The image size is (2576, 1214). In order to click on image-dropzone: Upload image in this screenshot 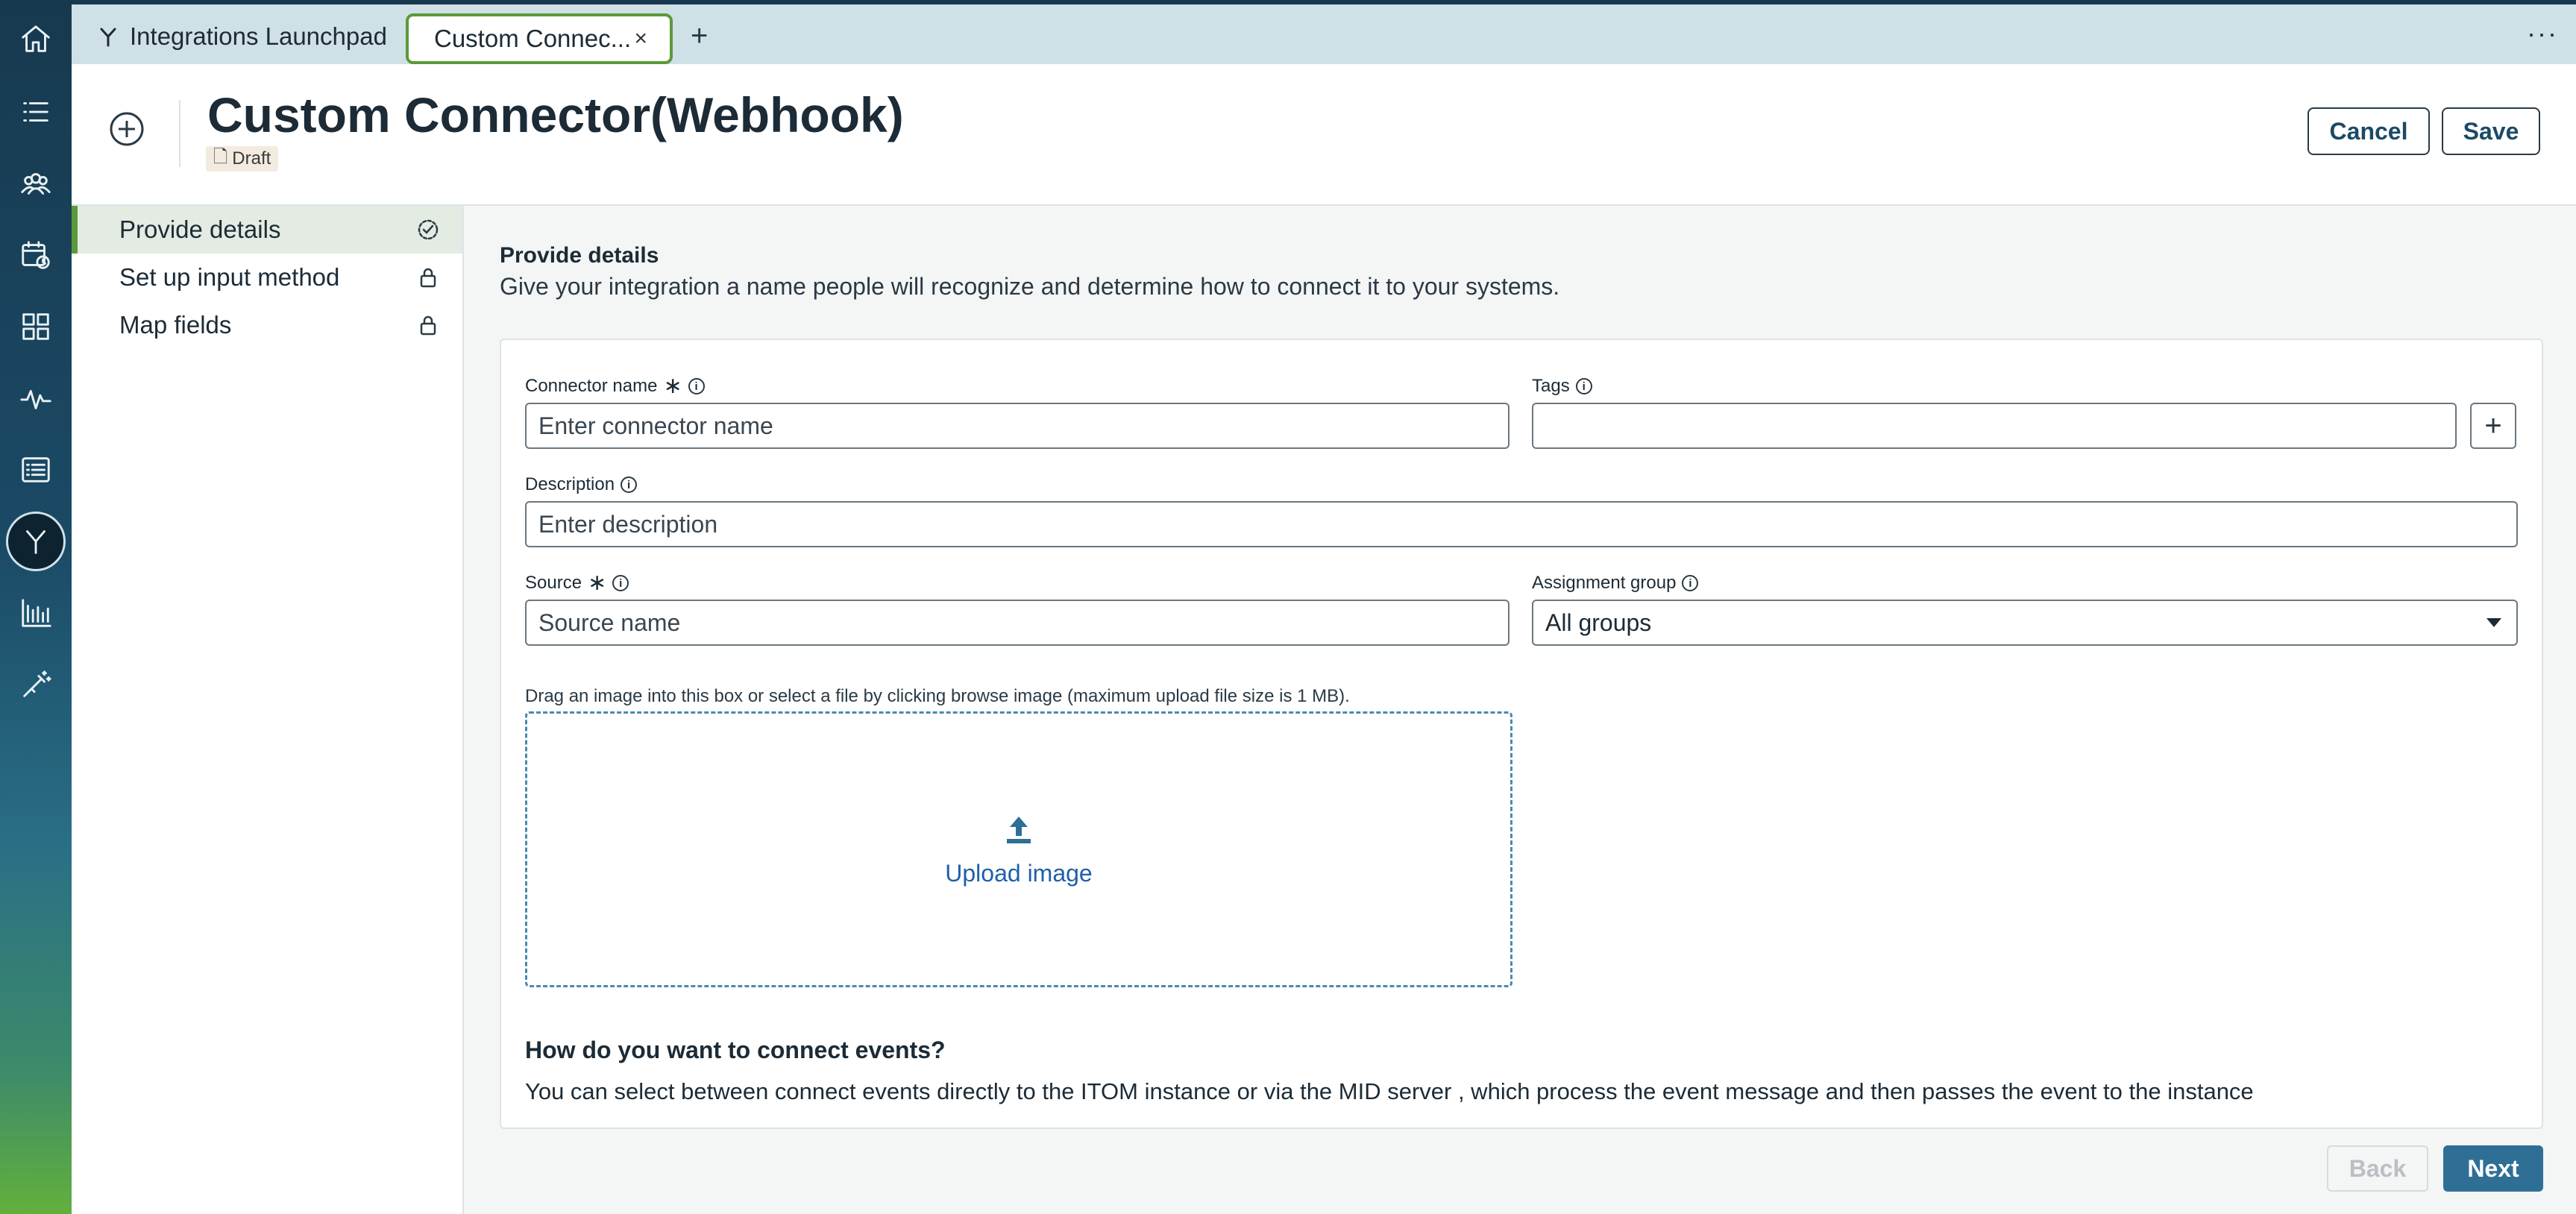, I will do `click(1019, 849)`.